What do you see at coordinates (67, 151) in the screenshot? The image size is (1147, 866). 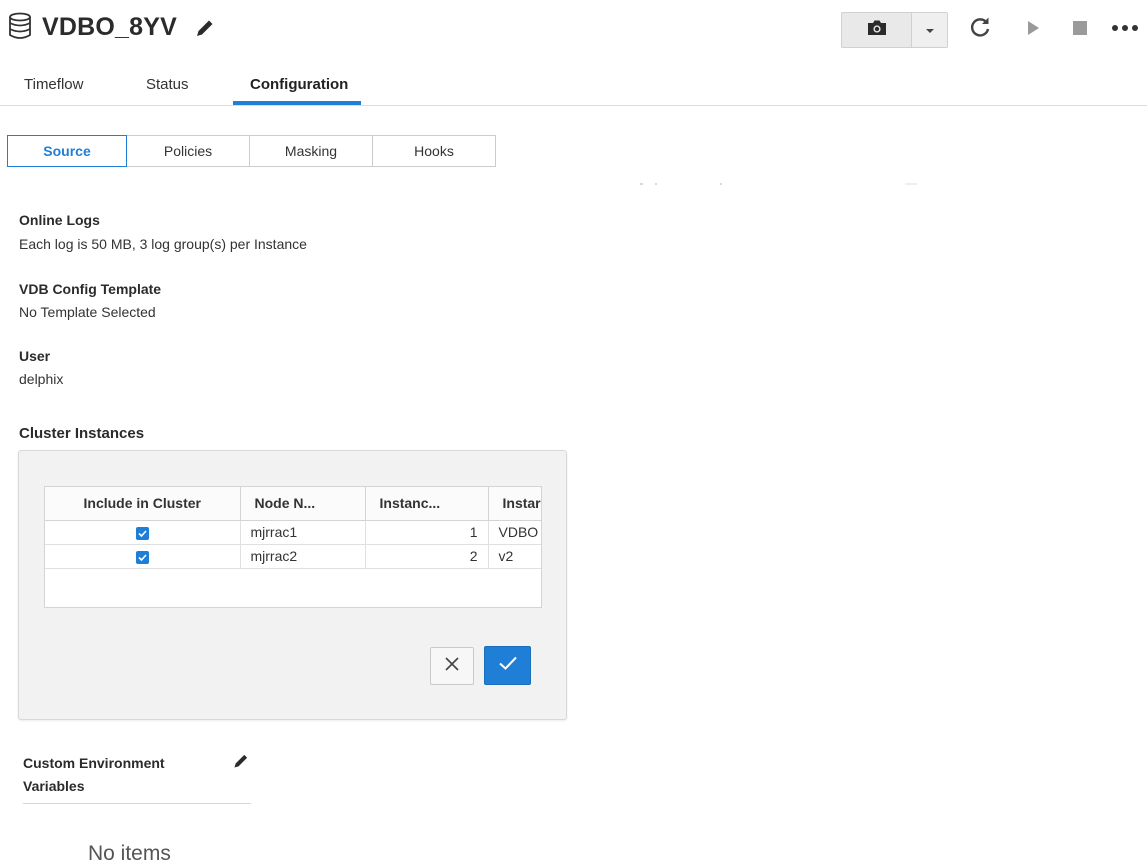 I see `subtab-source: Source` at bounding box center [67, 151].